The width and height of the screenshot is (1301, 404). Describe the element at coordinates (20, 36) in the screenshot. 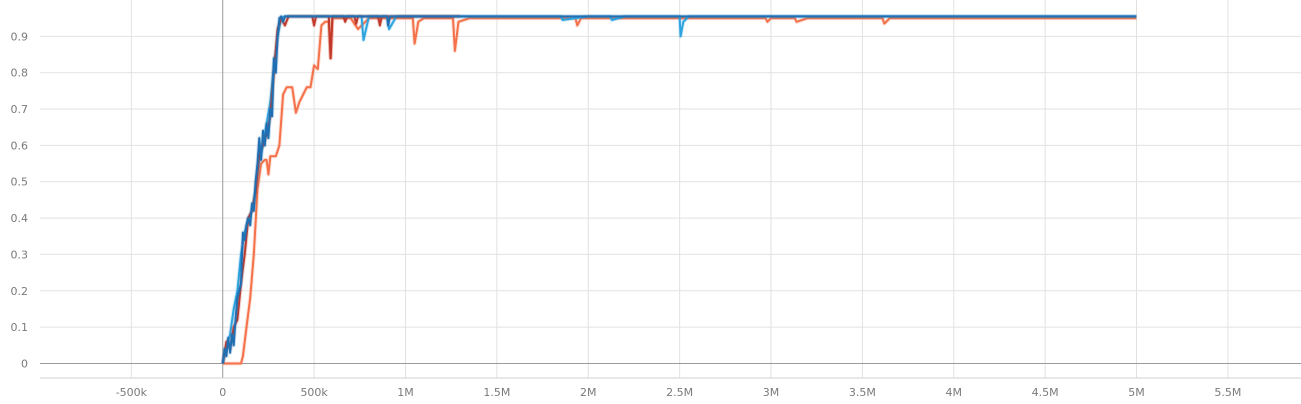

I see `y-tick-label: 0.9` at that location.